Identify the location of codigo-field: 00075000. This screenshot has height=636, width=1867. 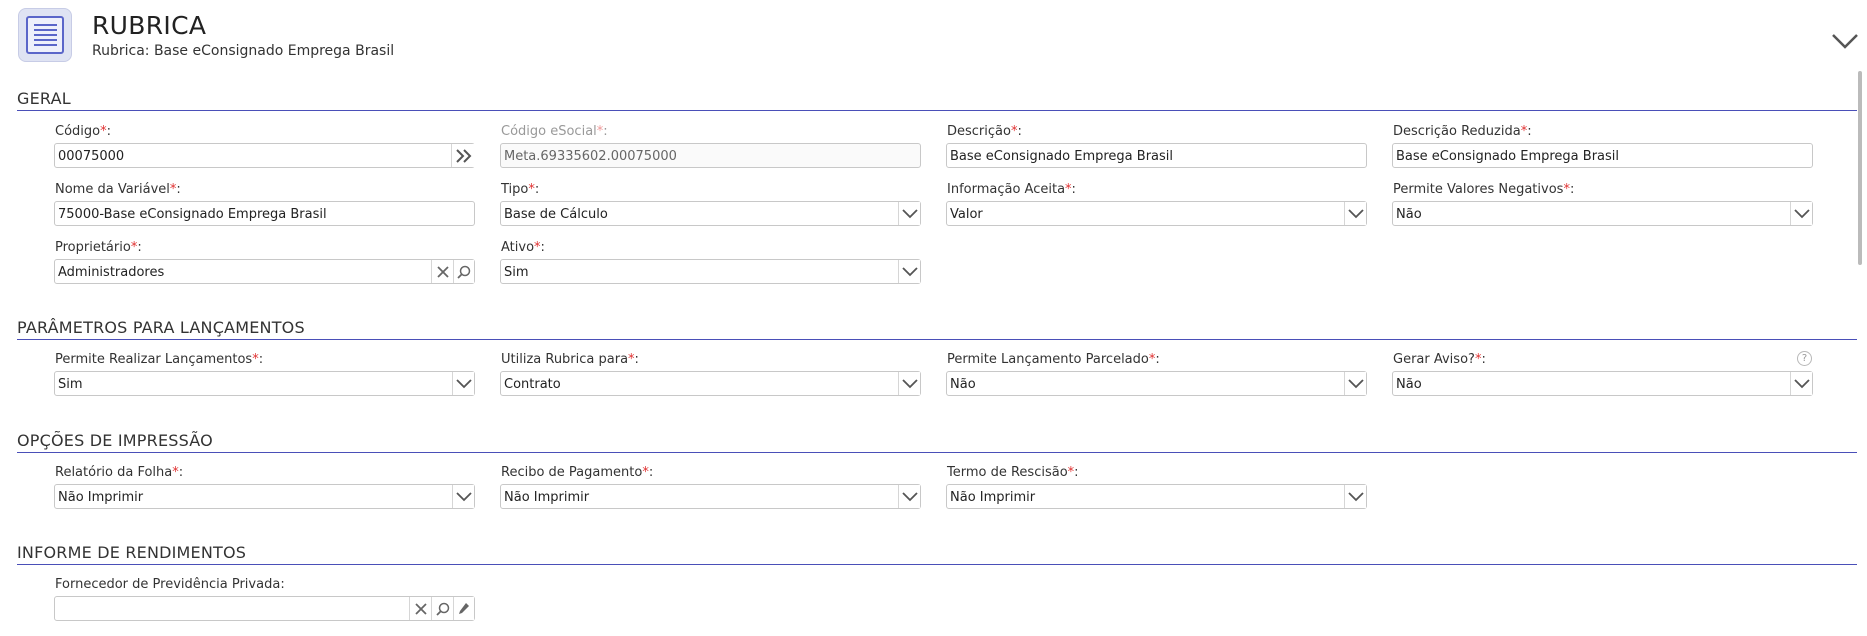
(264, 155).